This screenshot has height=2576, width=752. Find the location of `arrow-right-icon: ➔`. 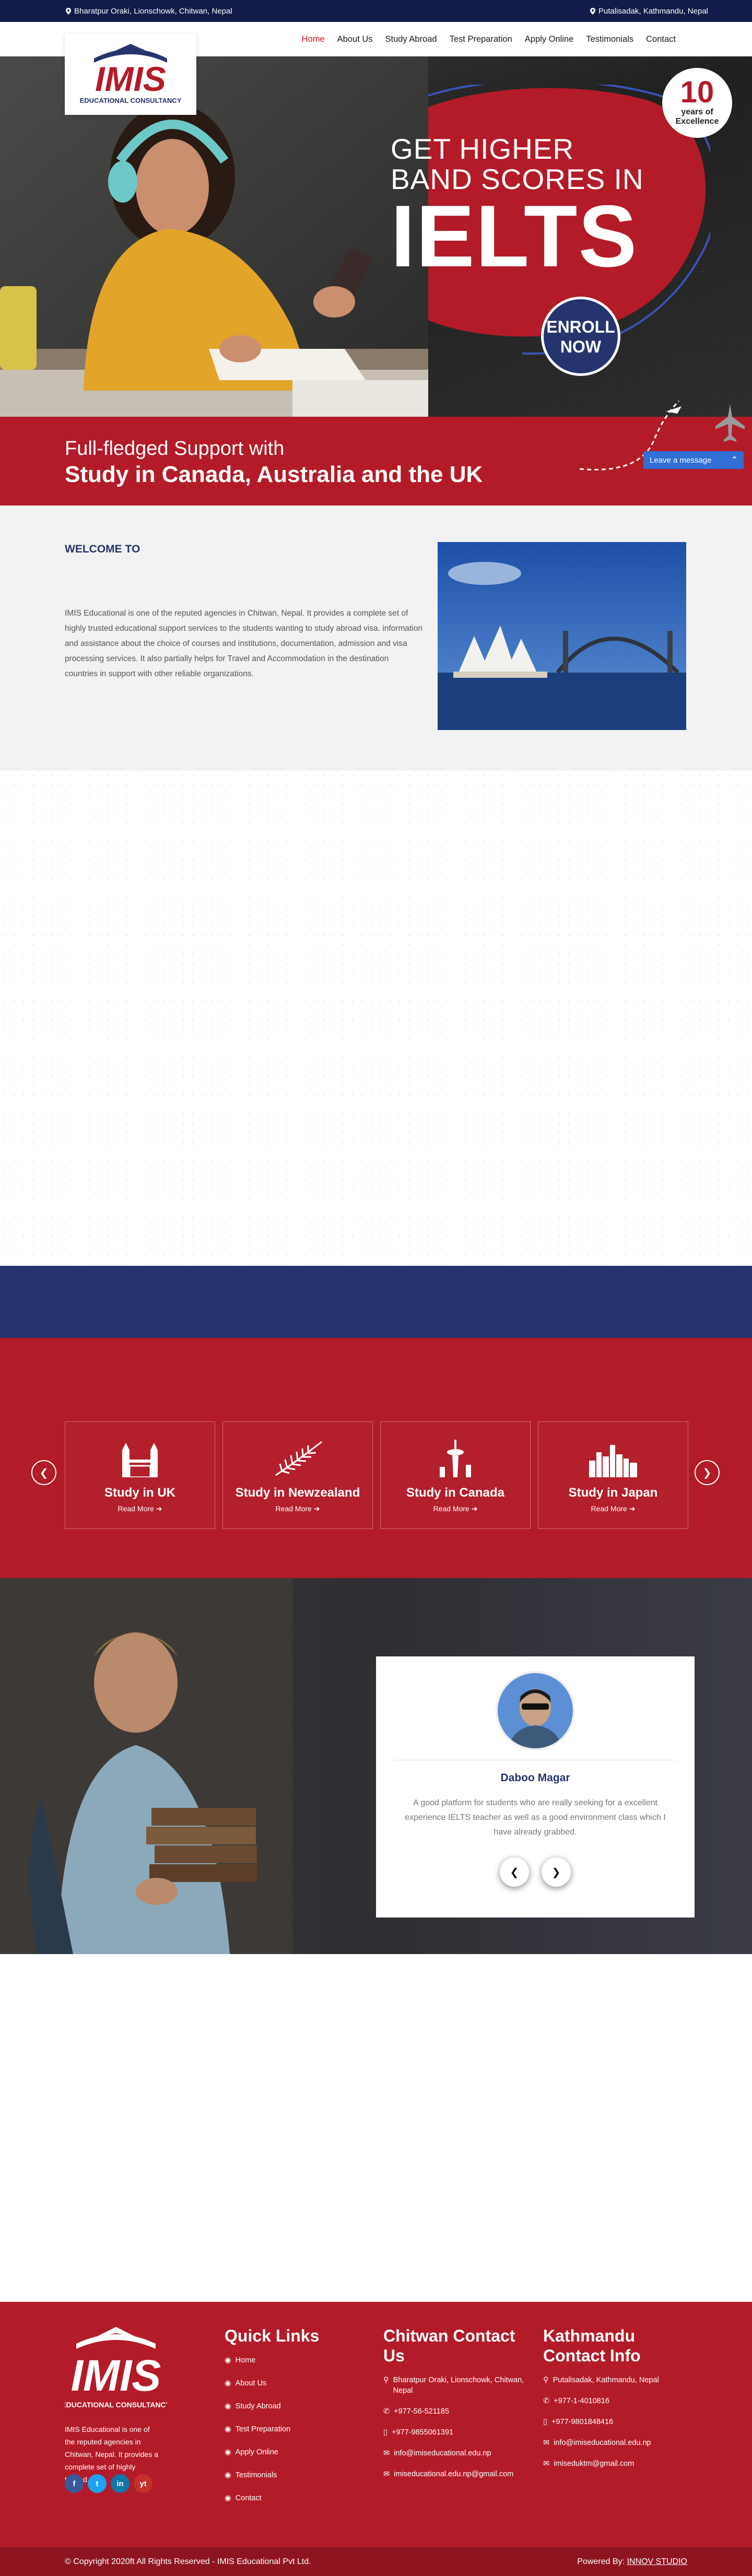

arrow-right-icon: ➔ is located at coordinates (159, 1508).